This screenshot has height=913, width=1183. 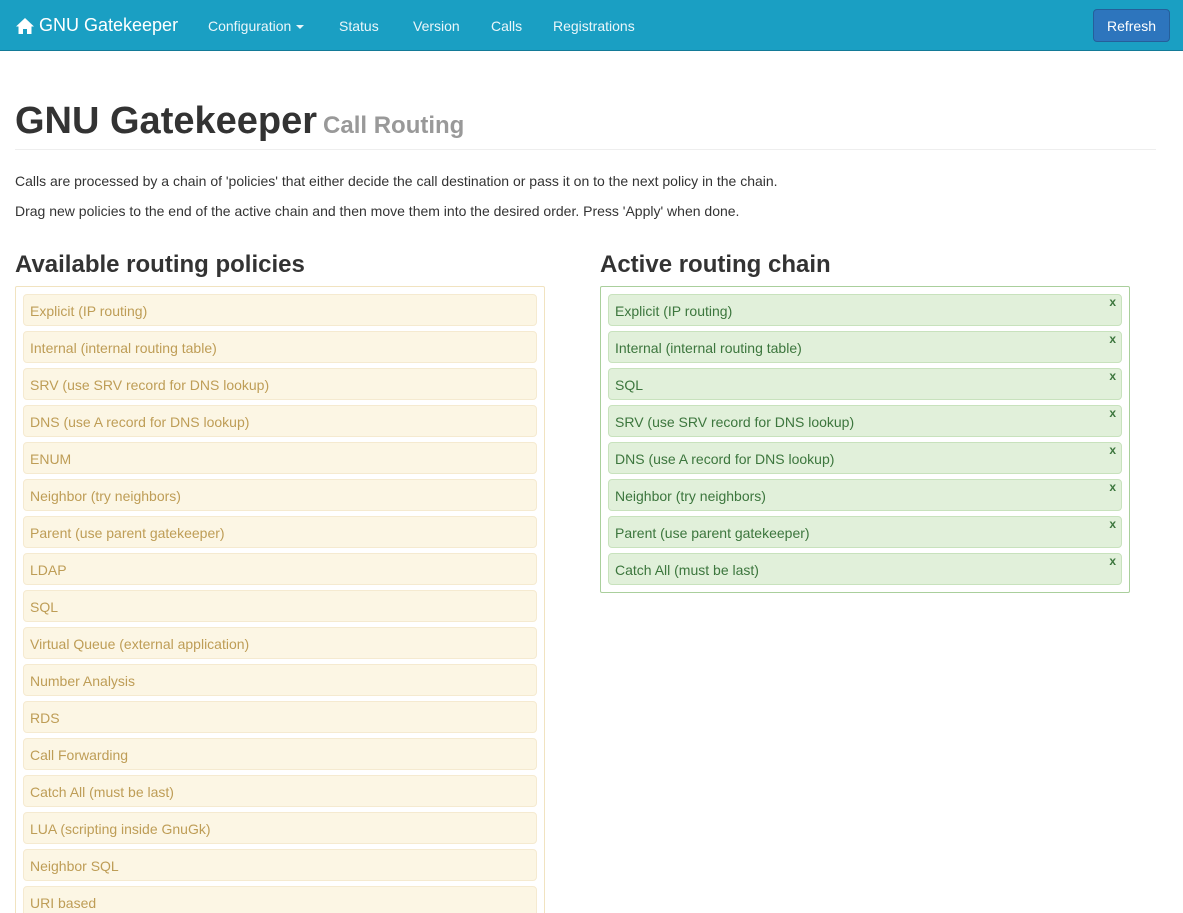 I want to click on active-chain-item: DNS (use A record for DNS lookup) x, so click(x=865, y=458).